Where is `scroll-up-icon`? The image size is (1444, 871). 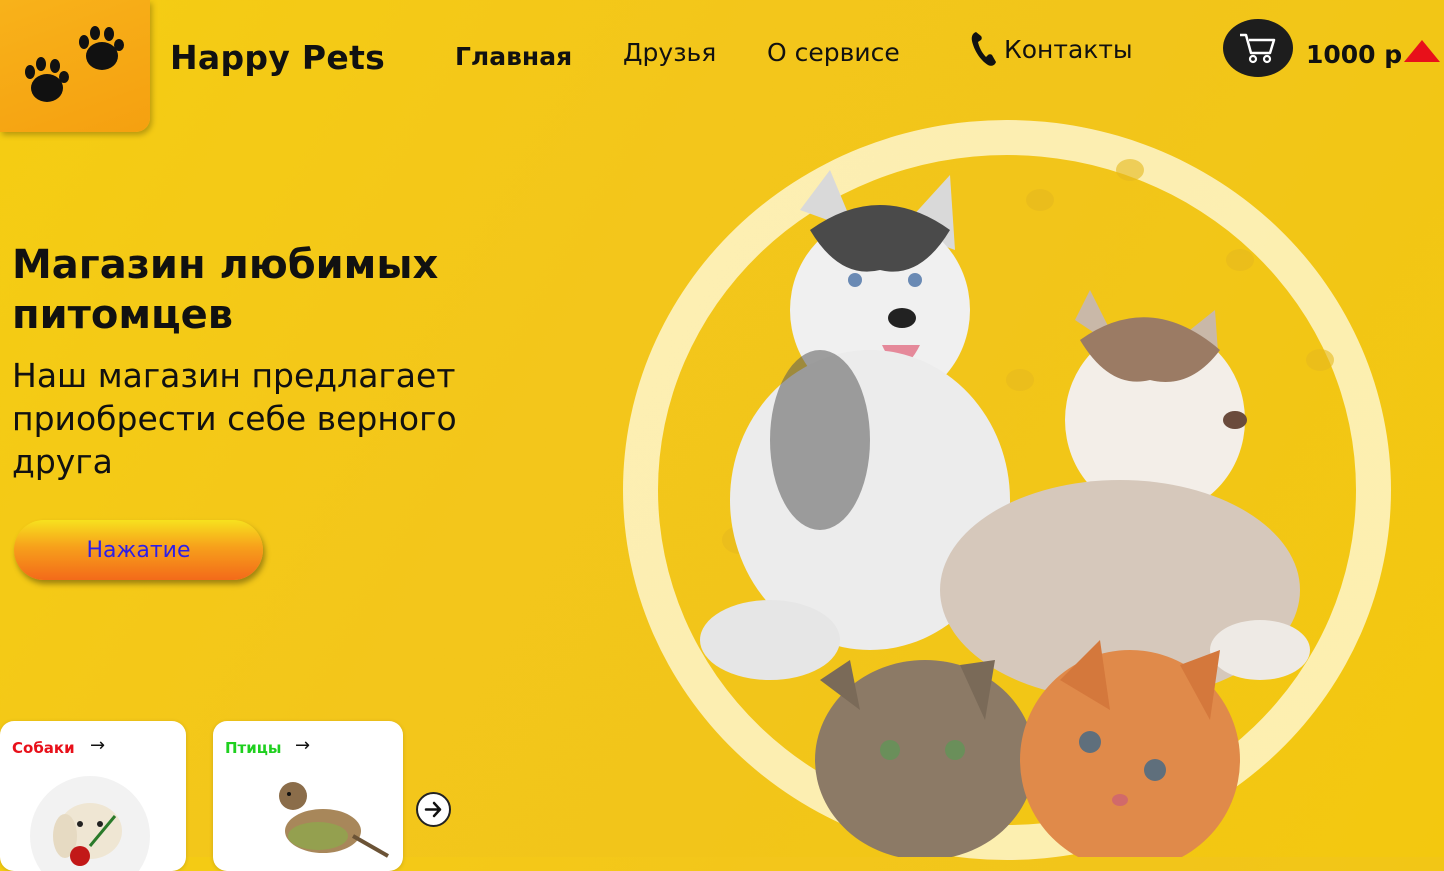
scroll-up-icon is located at coordinates (1422, 51).